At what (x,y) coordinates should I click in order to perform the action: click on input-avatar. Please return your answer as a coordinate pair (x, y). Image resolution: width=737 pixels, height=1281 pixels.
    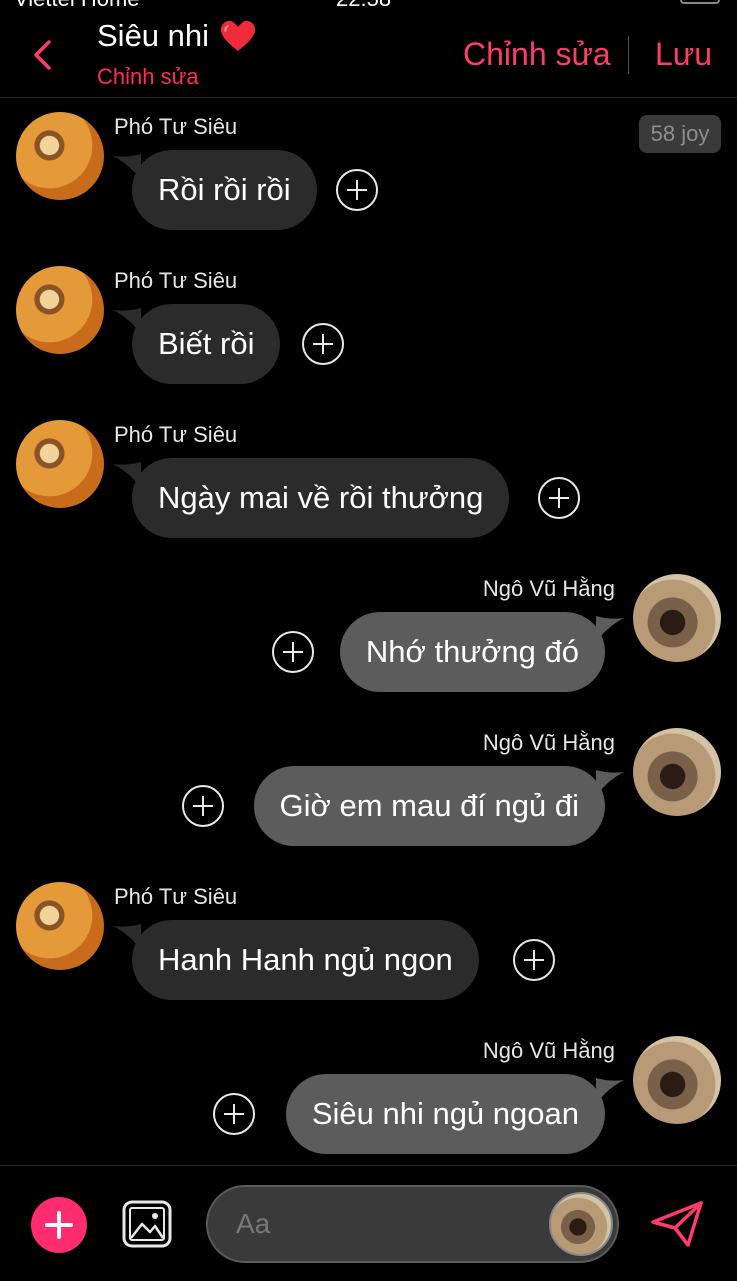
    Looking at the image, I should click on (581, 1224).